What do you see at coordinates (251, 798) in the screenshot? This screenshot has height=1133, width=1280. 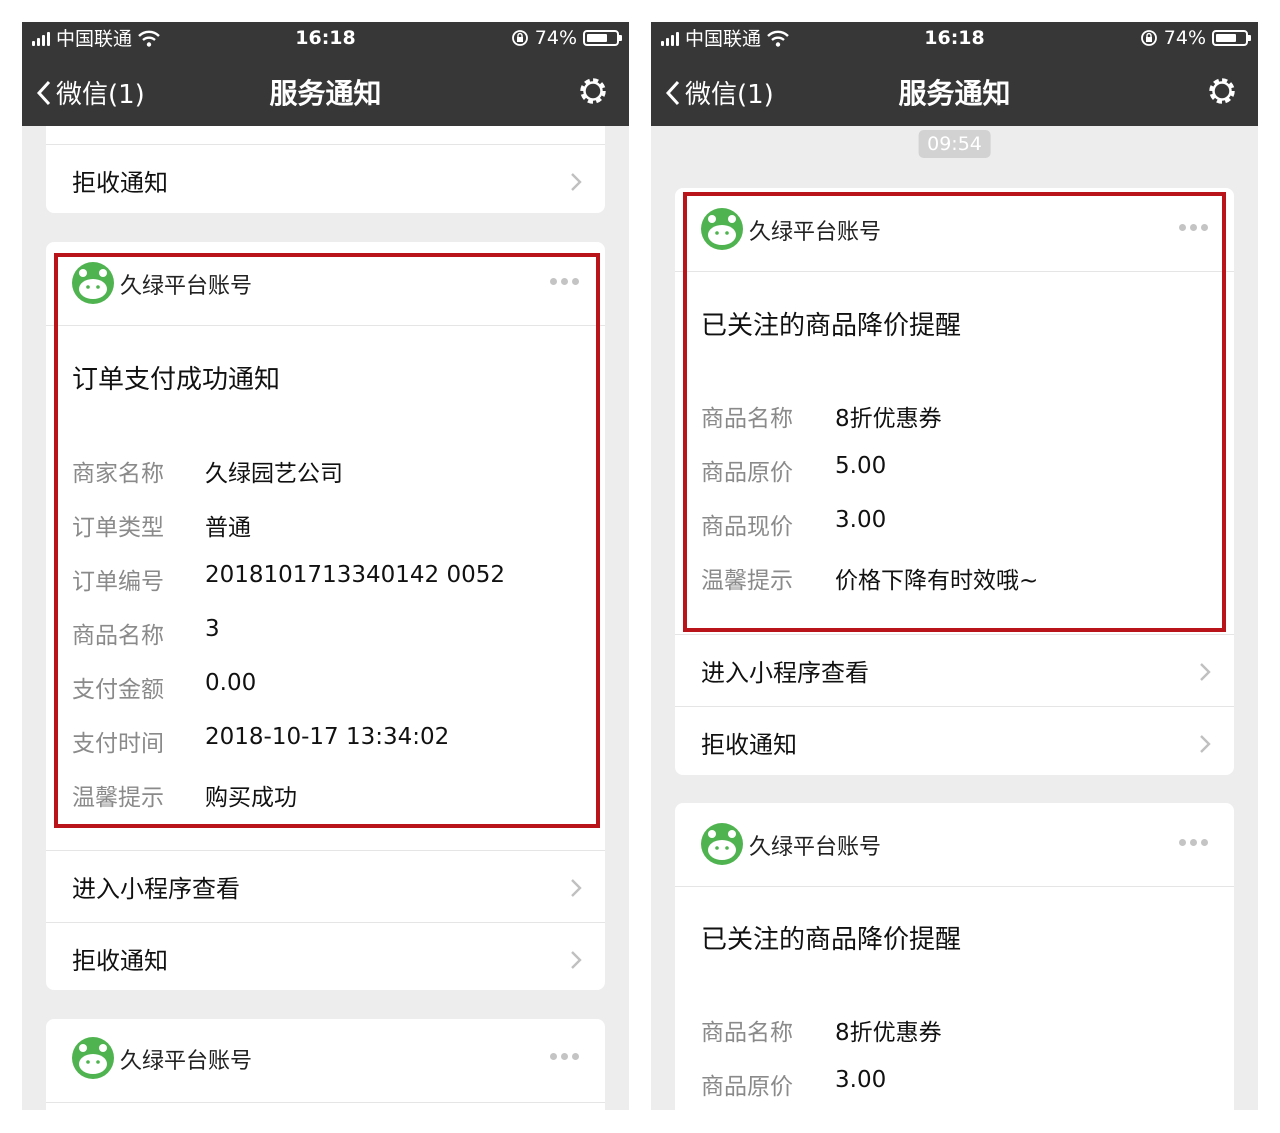 I see `field-value: 购买成功` at bounding box center [251, 798].